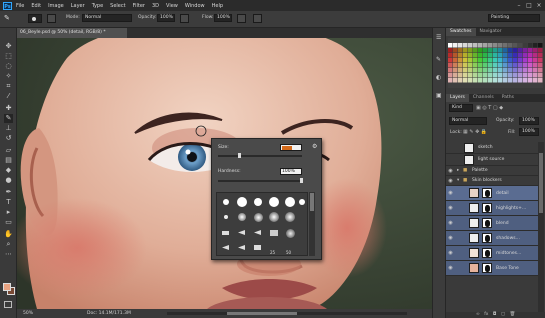  What do you see at coordinates (35, 18) in the screenshot?
I see `brush-preset-picker` at bounding box center [35, 18].